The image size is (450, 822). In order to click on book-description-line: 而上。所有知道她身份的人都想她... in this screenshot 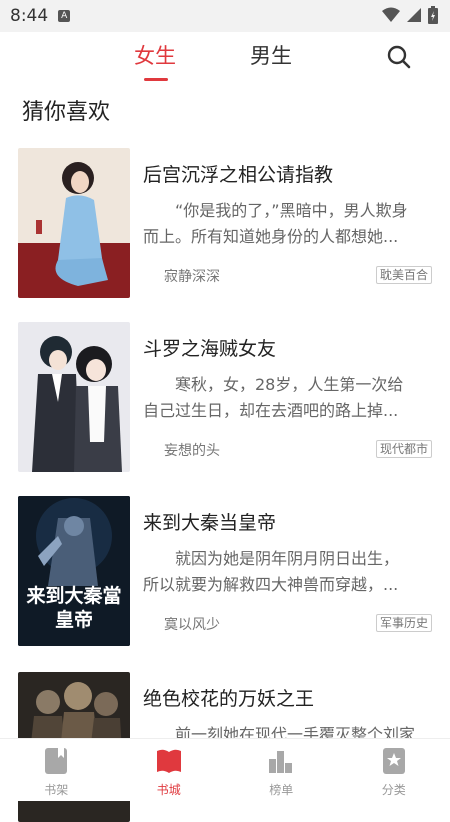, I will do `click(282, 237)`.